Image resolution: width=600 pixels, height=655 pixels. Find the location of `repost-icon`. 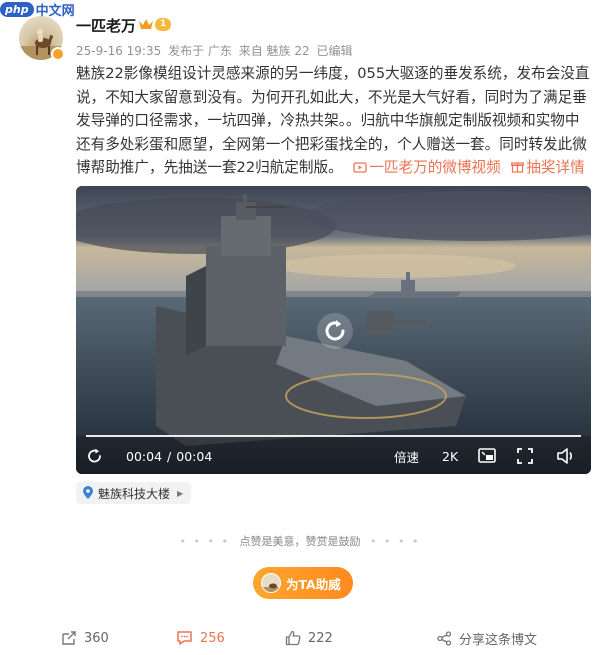

repost-icon is located at coordinates (69, 638).